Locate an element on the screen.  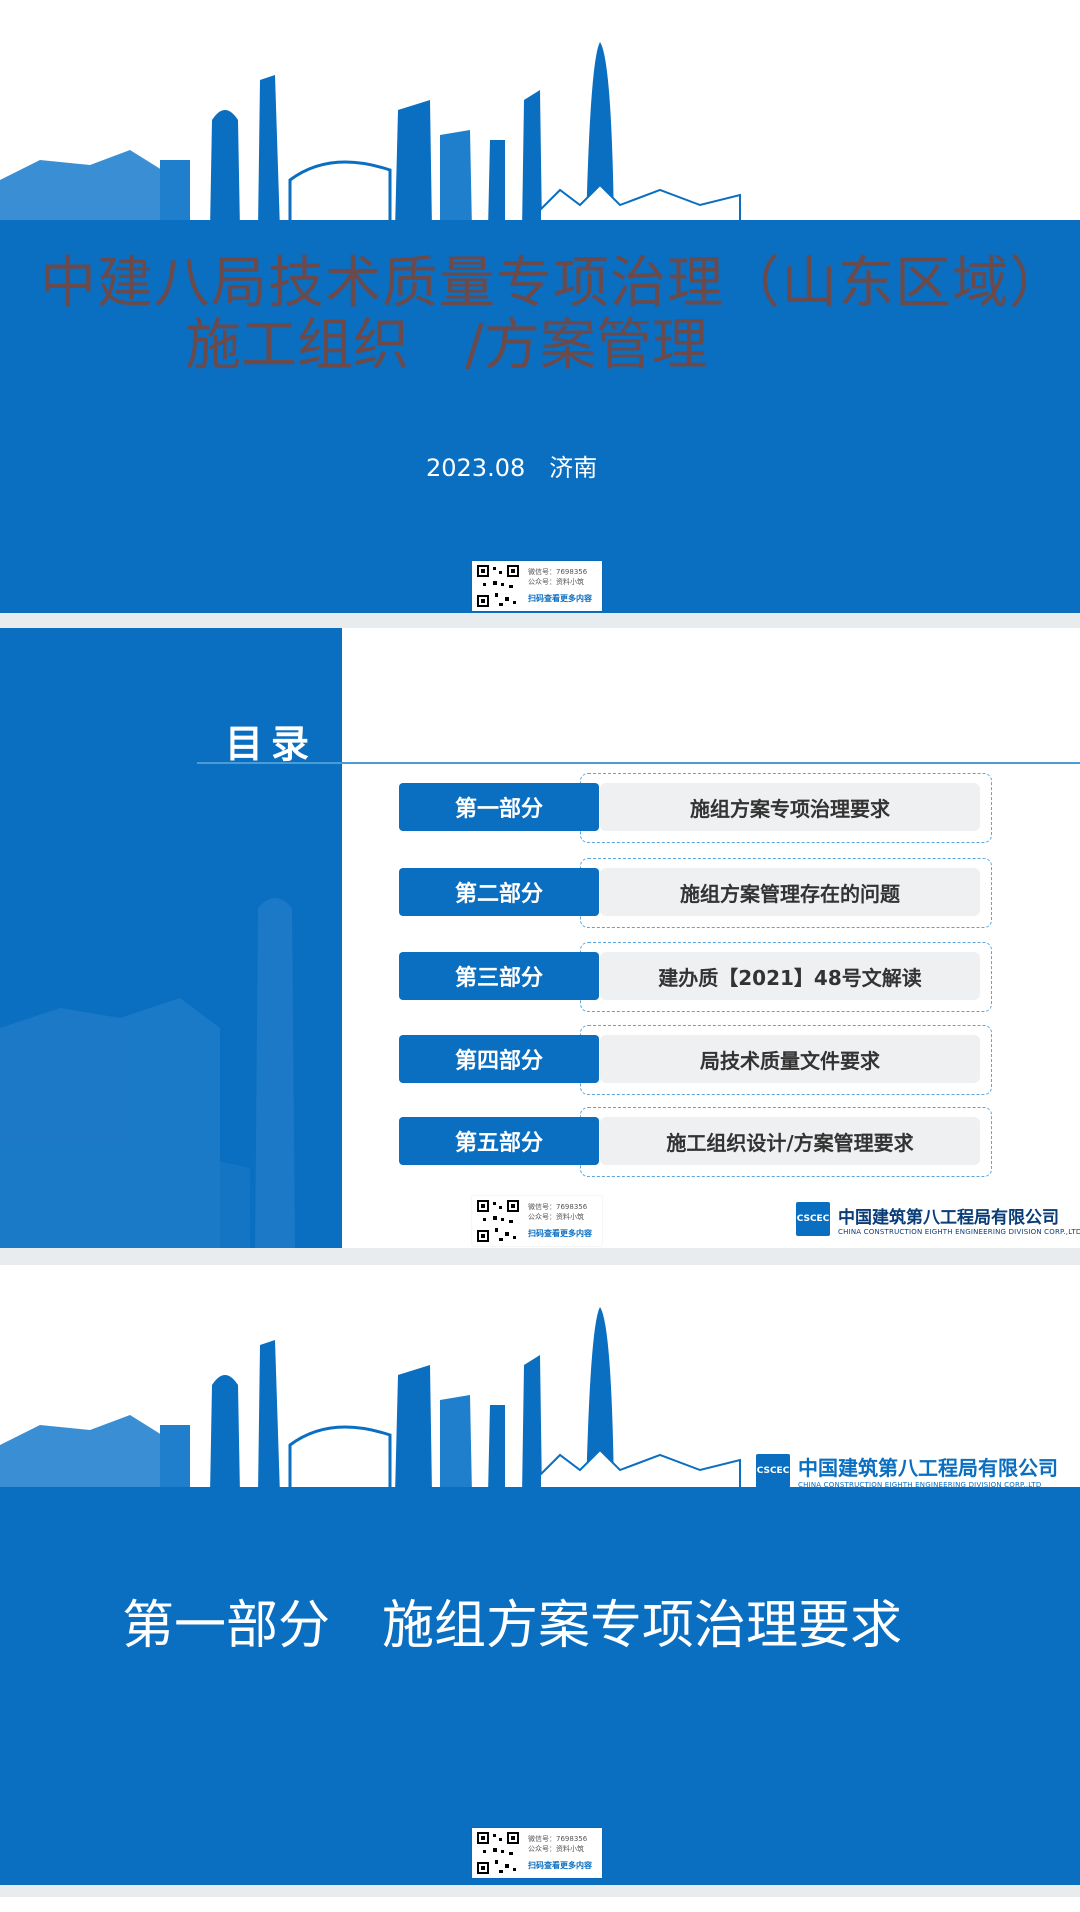
cover-title-line2: 施工组织 /方案管理 is located at coordinates (446, 345).